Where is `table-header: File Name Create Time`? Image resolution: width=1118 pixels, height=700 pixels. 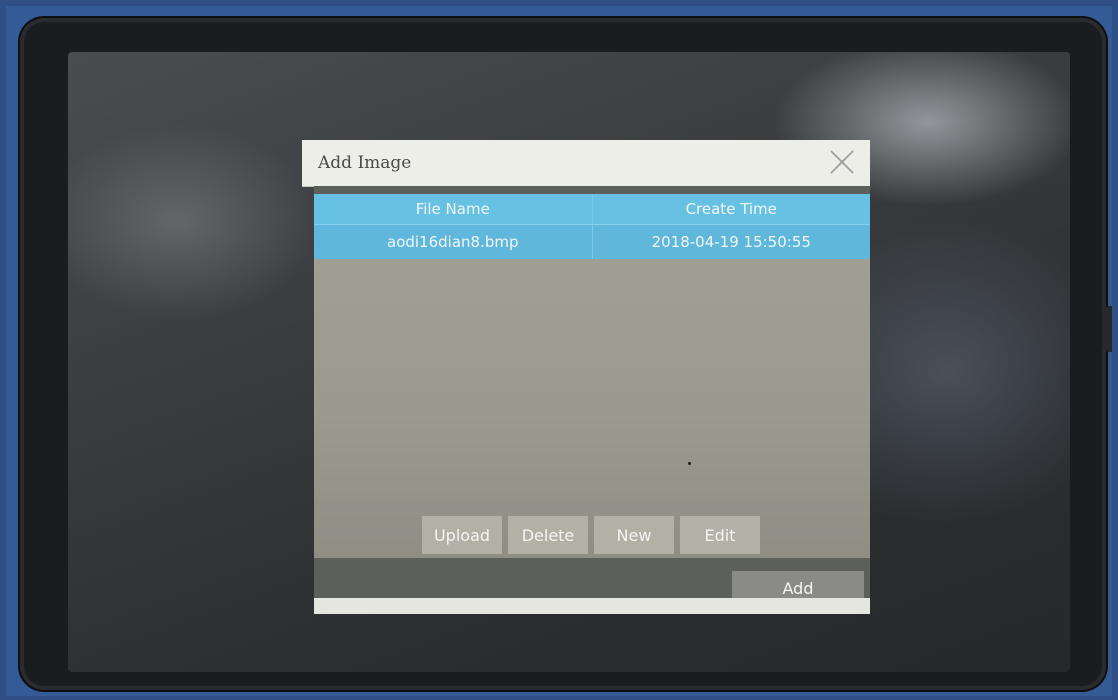
table-header: File Name Create Time is located at coordinates (592, 209).